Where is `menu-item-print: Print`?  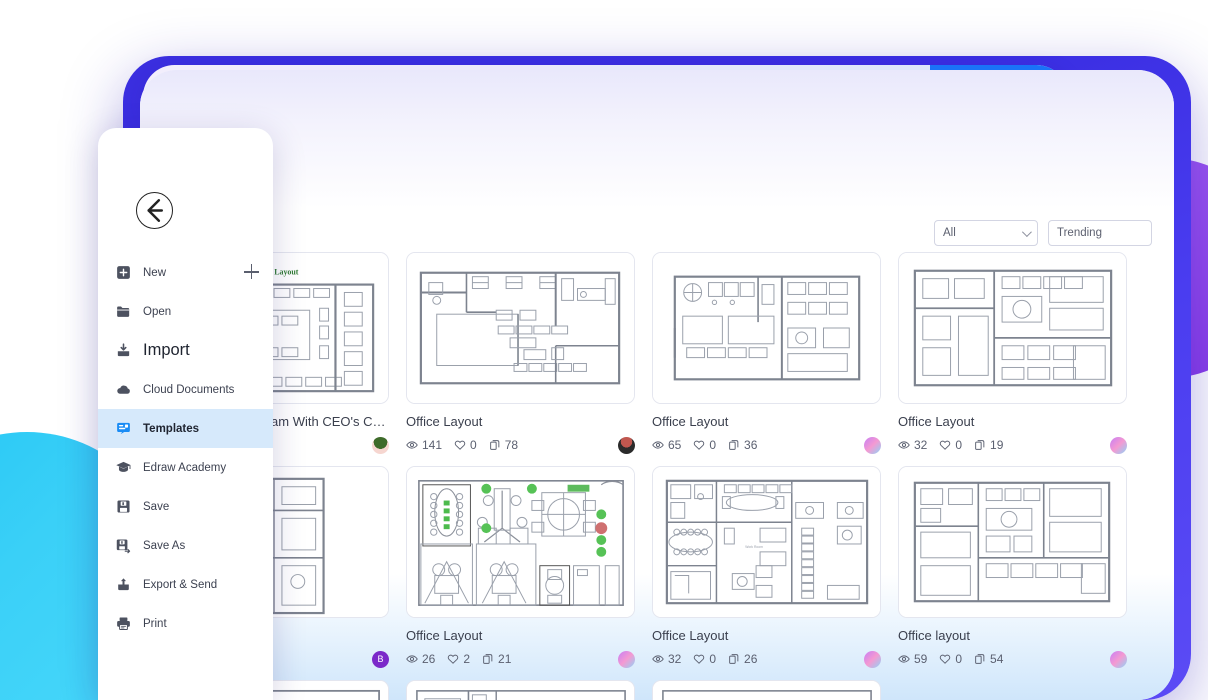
menu-item-print: Print is located at coordinates (185, 623).